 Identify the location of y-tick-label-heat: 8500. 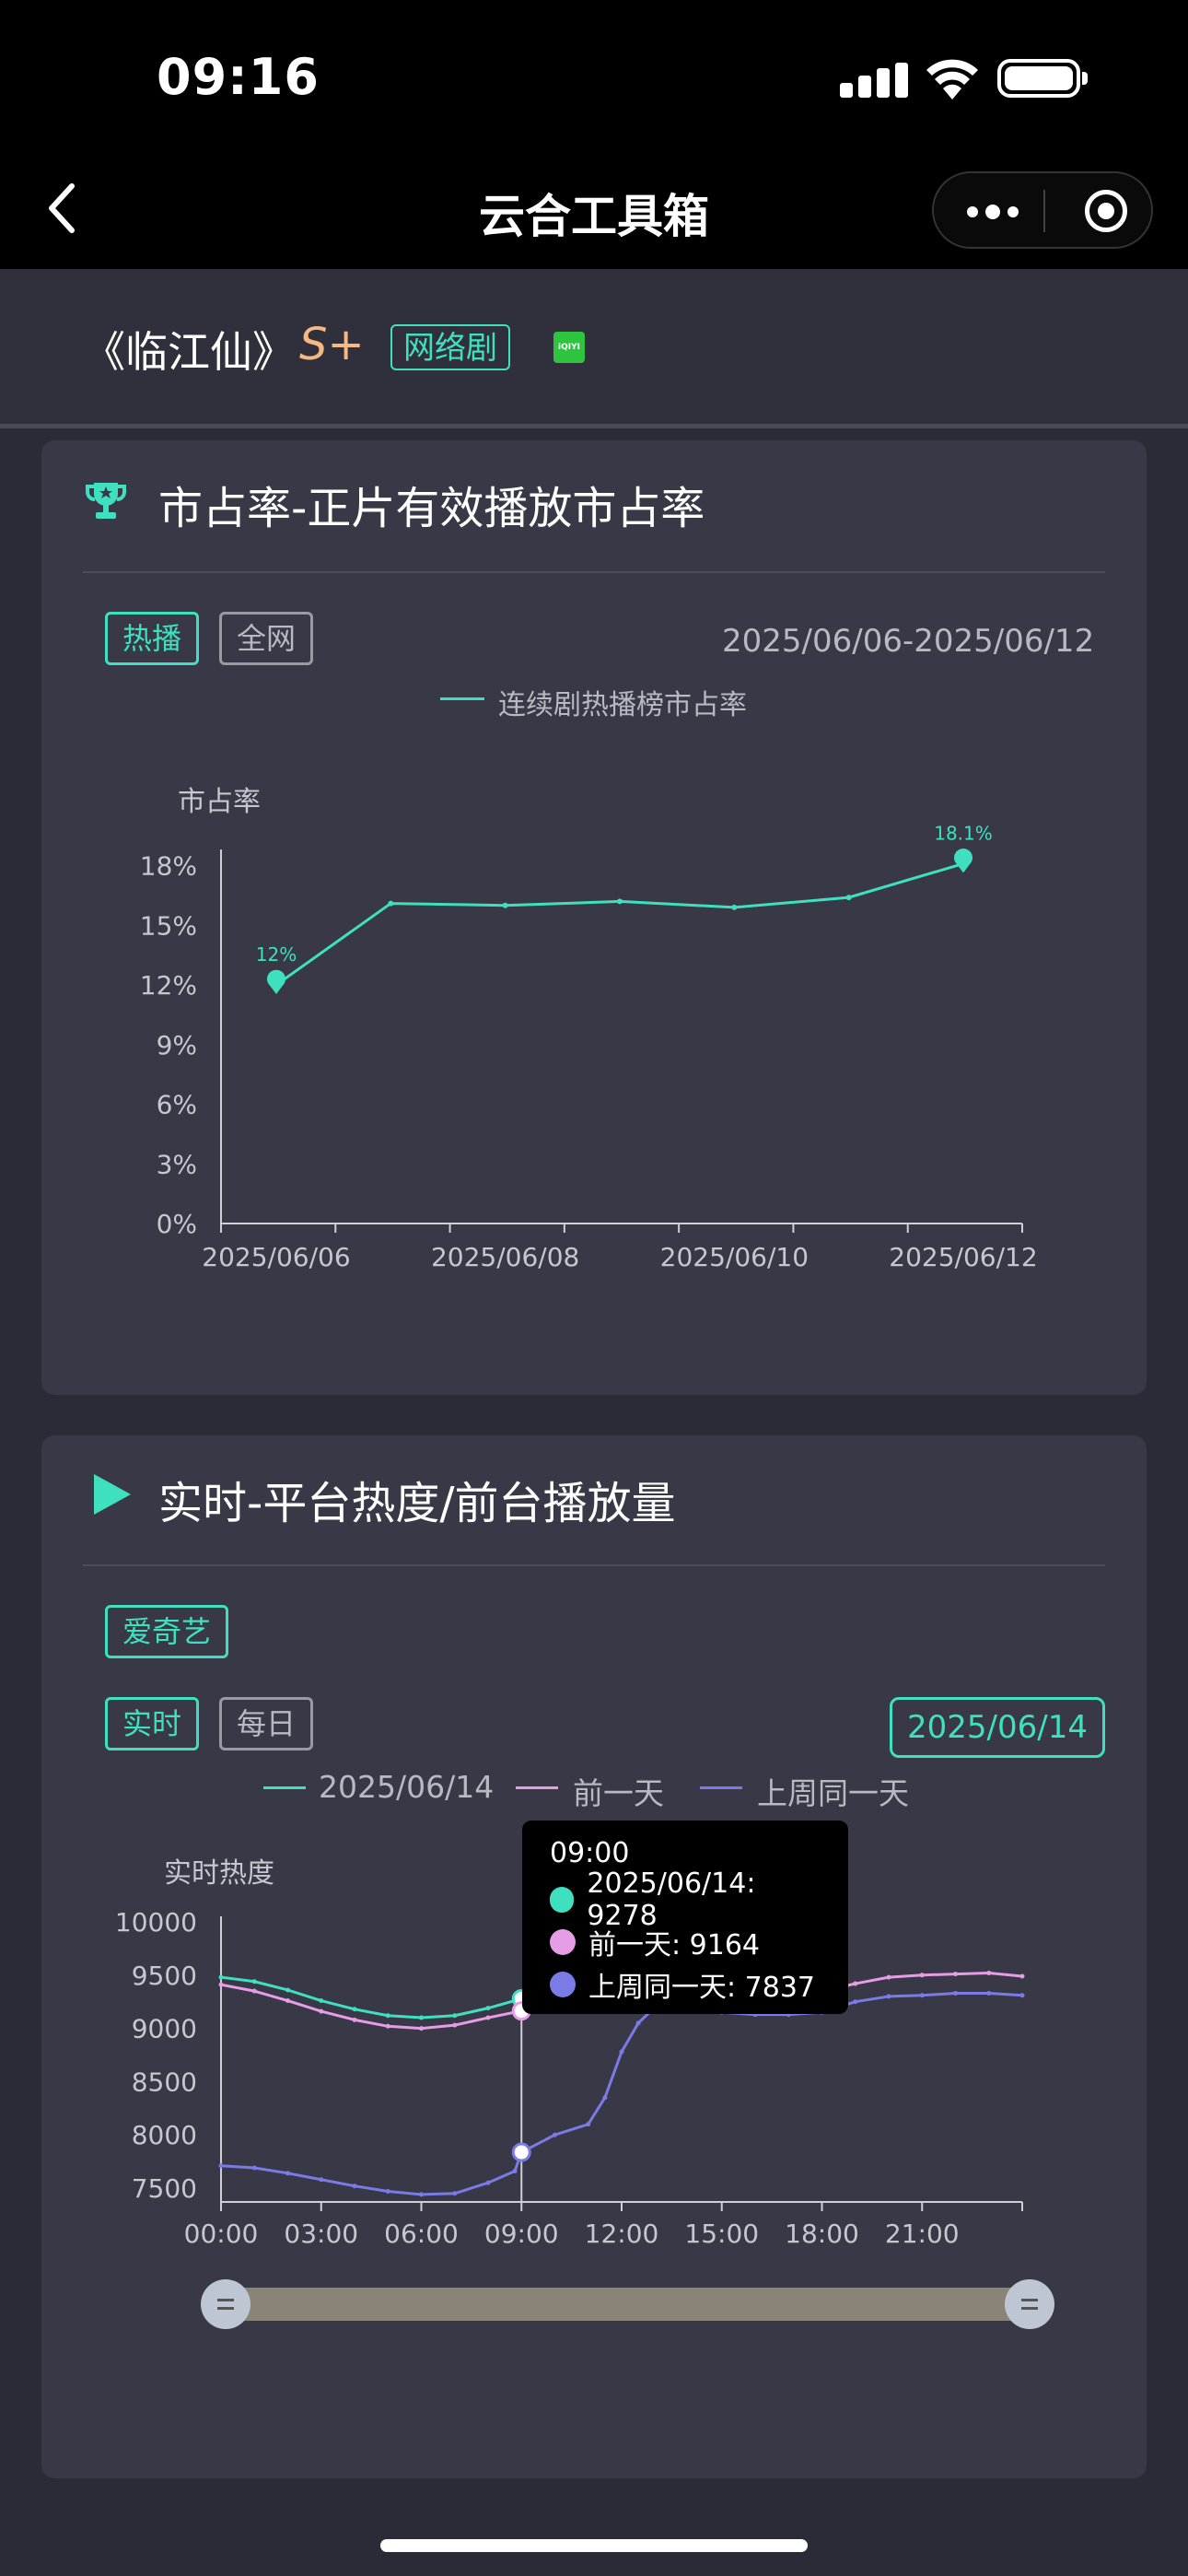
(164, 2082).